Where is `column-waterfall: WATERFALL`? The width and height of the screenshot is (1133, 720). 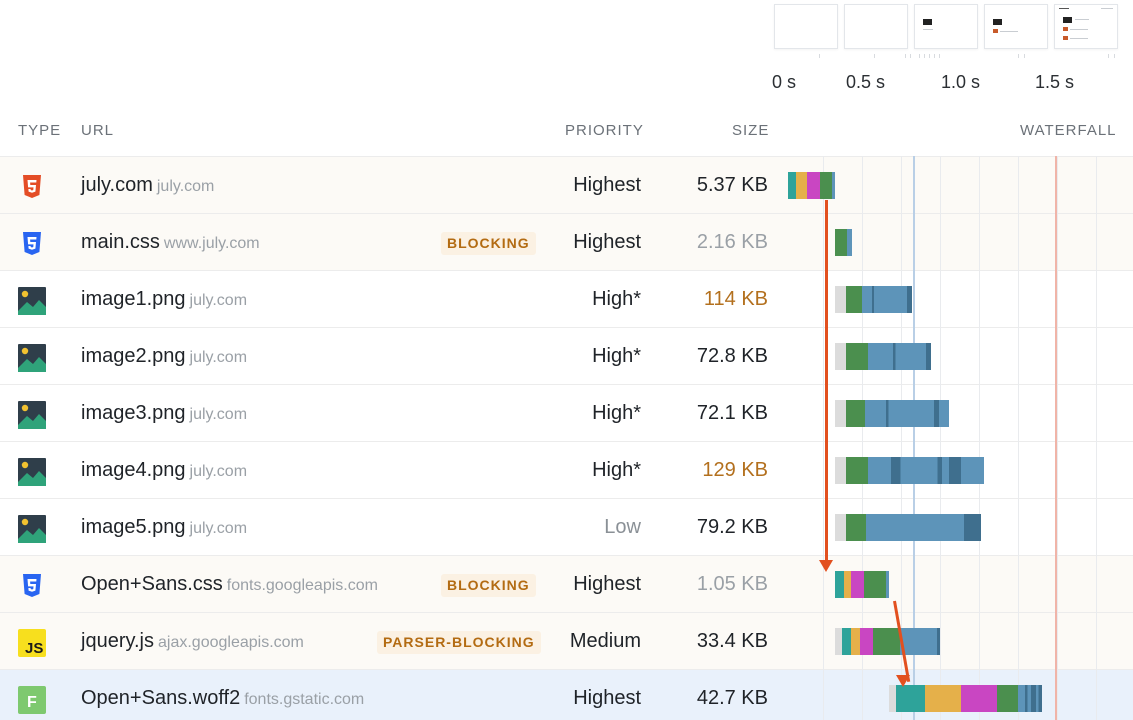
column-waterfall: WATERFALL is located at coordinates (1068, 130).